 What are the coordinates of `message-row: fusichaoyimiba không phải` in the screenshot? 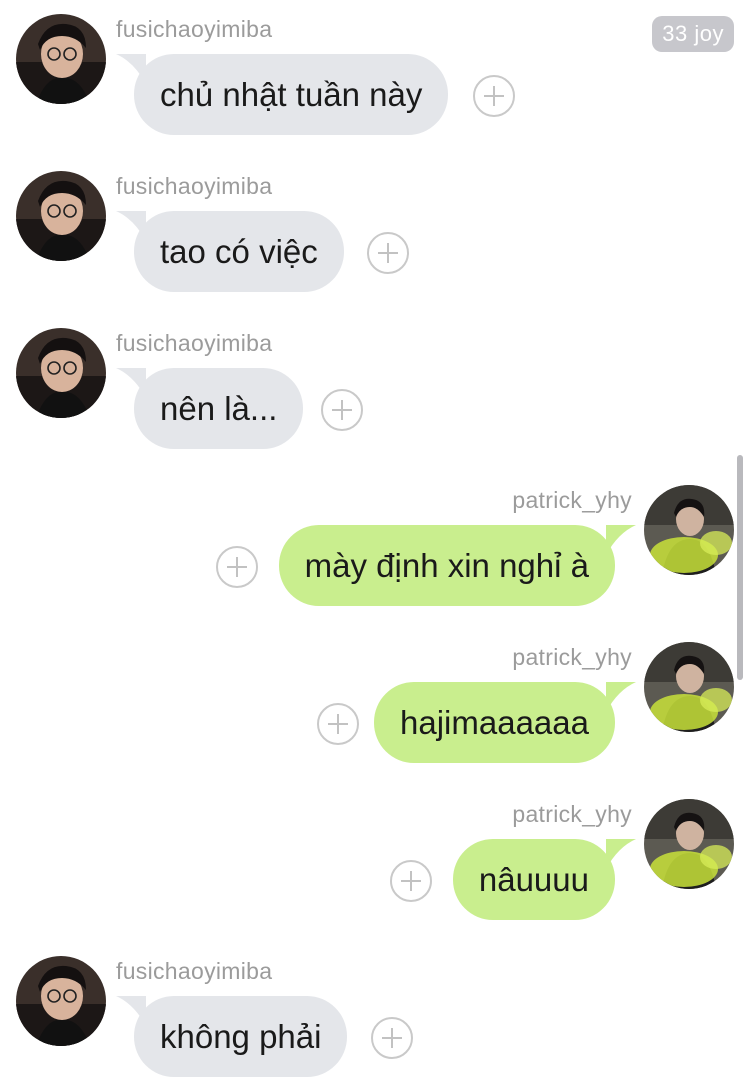 It's located at (375, 1021).